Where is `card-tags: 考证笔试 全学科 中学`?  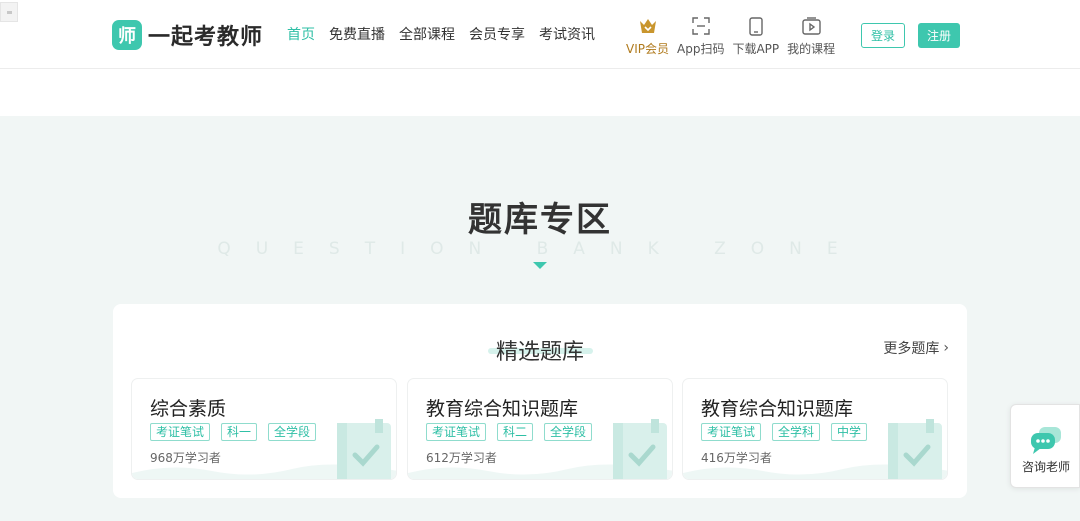
card-tags: 考证笔试 全学科 中学 is located at coordinates (789, 432).